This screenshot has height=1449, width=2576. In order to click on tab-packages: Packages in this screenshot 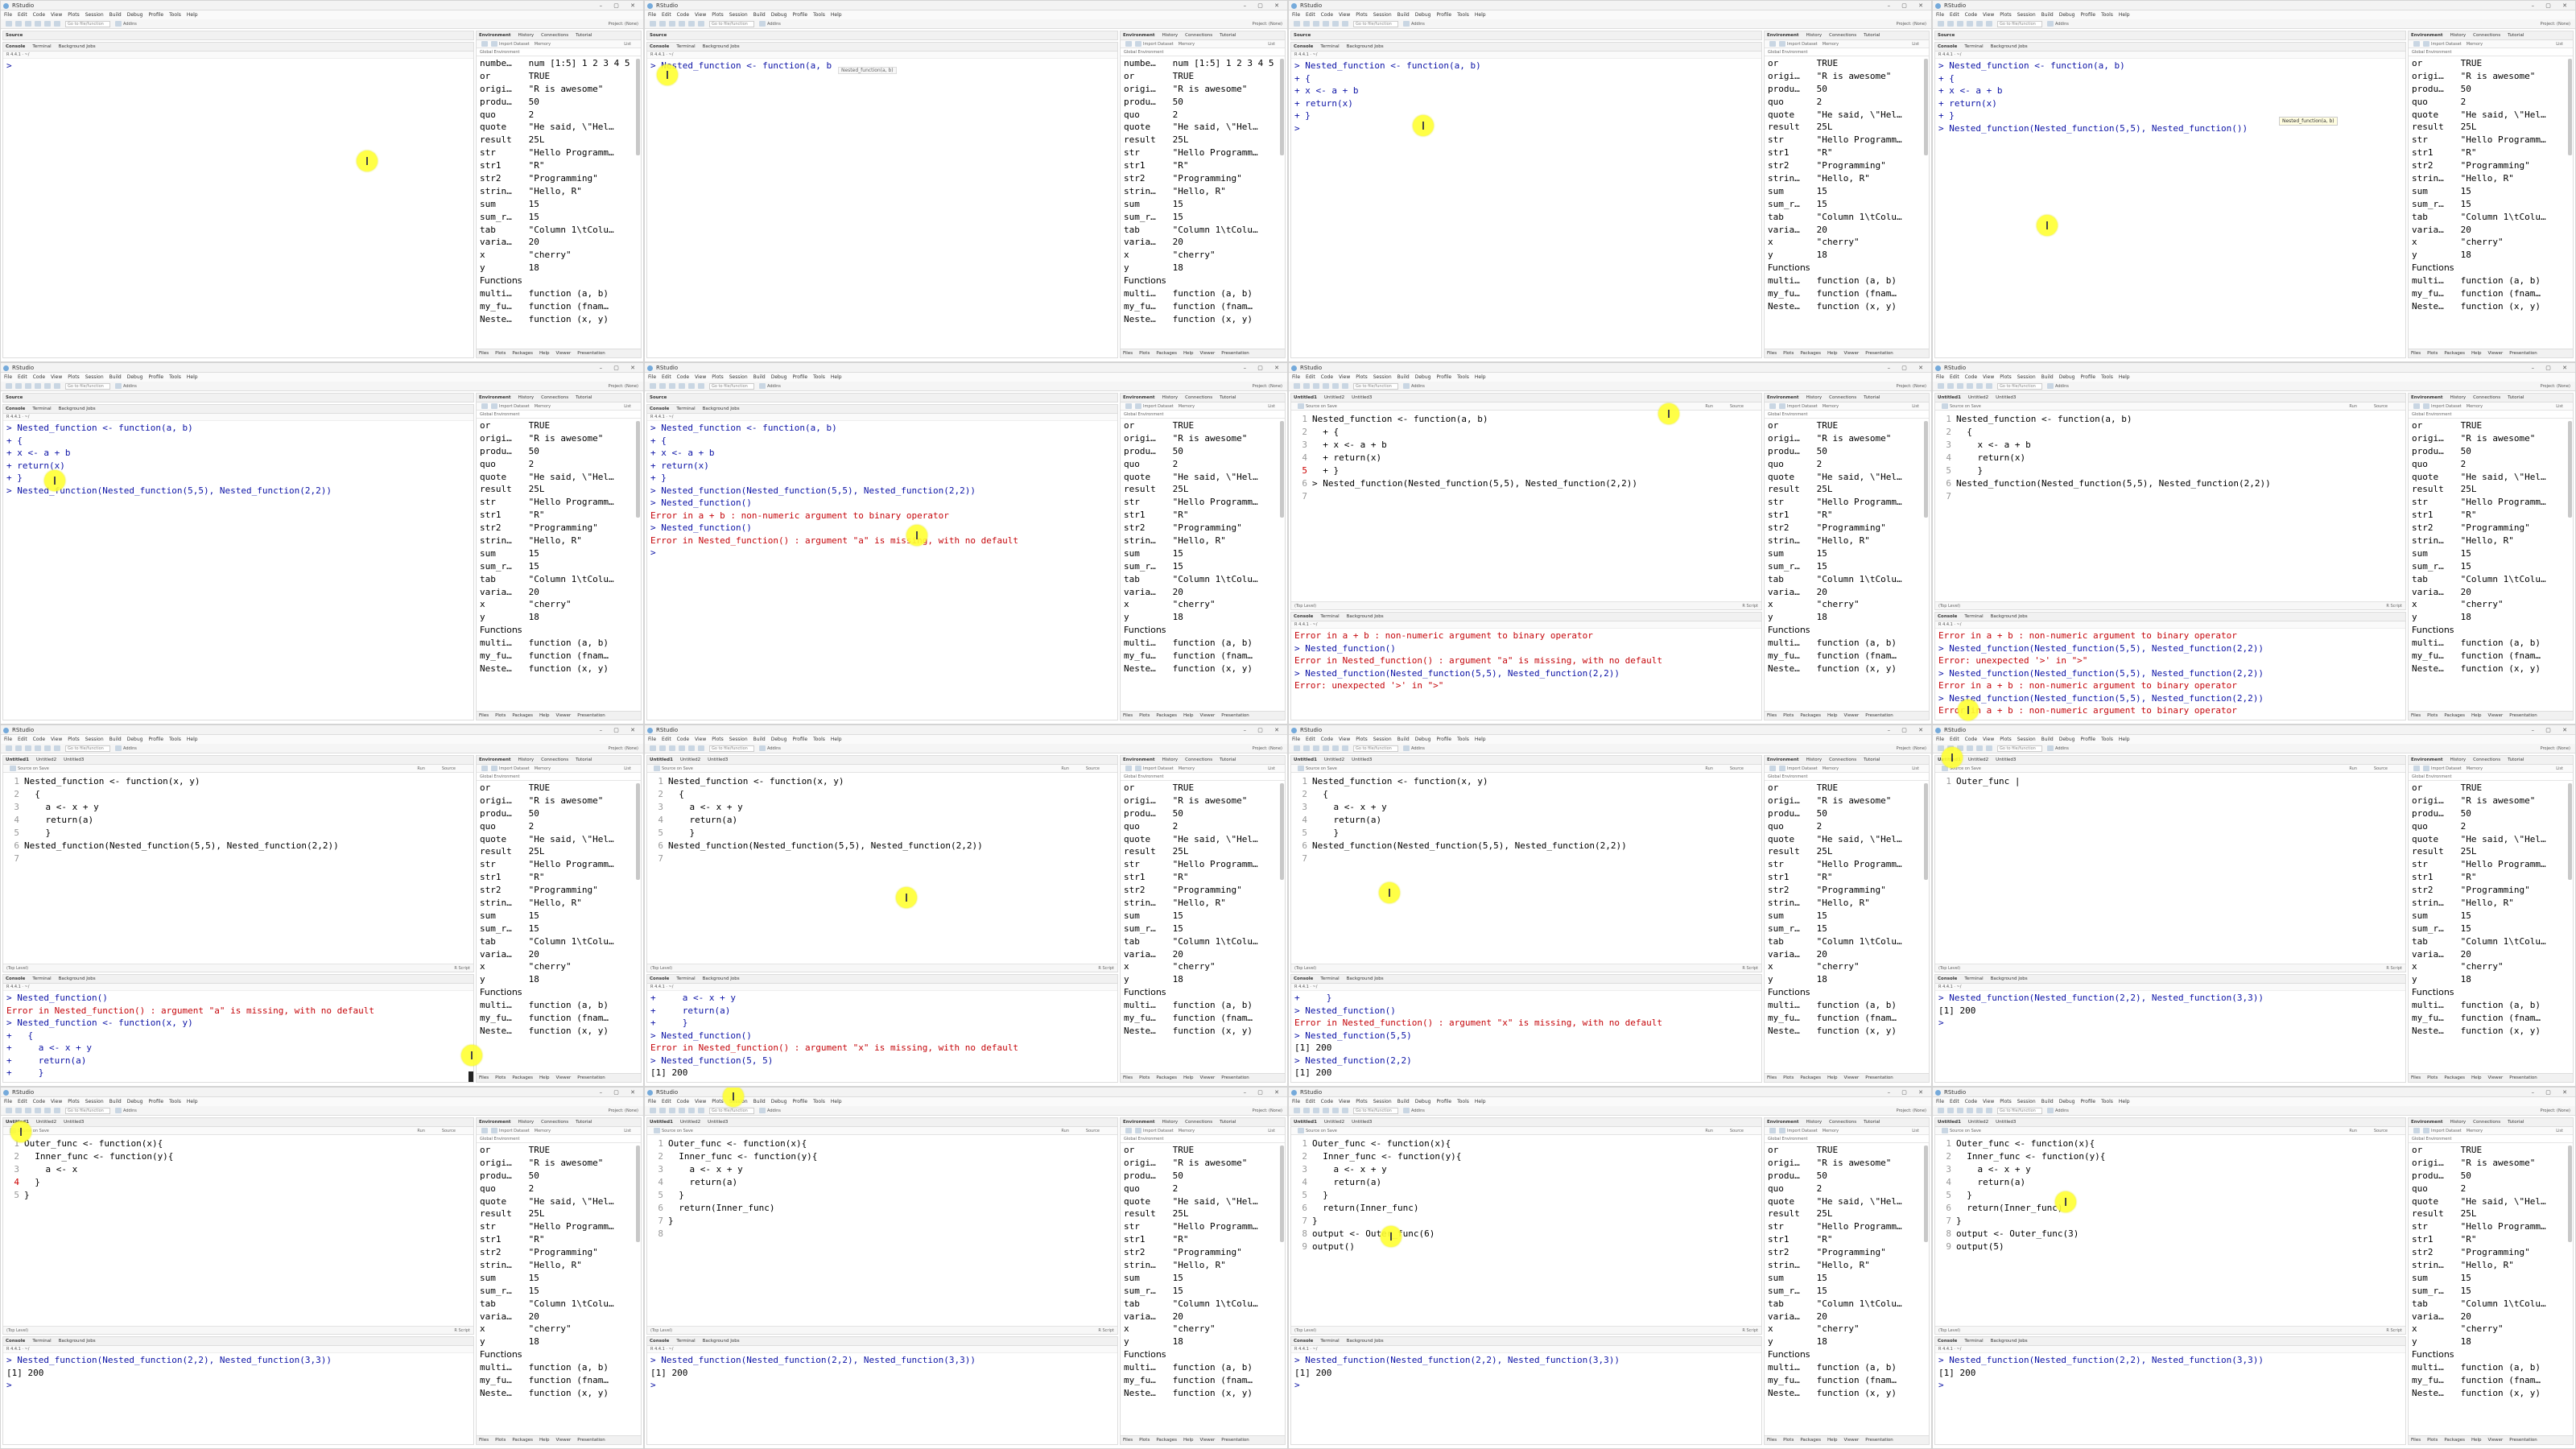, I will do `click(2454, 1440)`.